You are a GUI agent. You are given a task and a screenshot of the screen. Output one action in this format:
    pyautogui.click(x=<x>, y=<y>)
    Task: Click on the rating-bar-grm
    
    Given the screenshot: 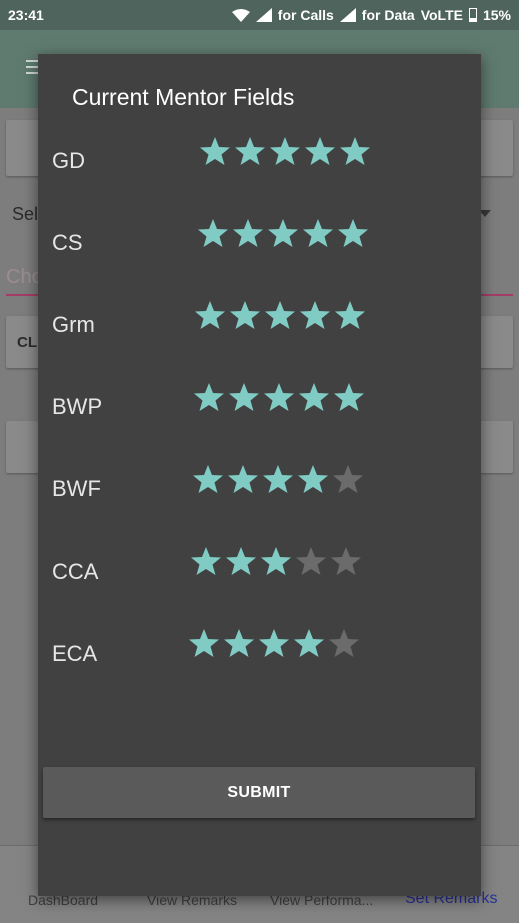 What is the action you would take?
    pyautogui.click(x=281, y=315)
    